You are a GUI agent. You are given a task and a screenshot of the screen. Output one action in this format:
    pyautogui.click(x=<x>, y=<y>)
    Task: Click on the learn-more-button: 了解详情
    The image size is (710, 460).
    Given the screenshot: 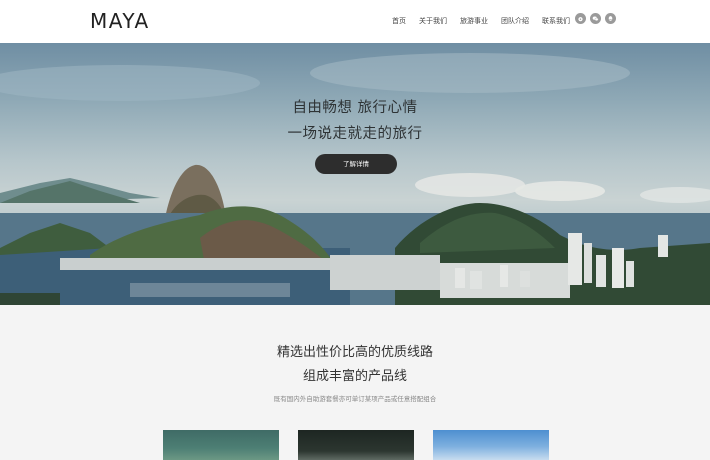 What is the action you would take?
    pyautogui.click(x=356, y=164)
    